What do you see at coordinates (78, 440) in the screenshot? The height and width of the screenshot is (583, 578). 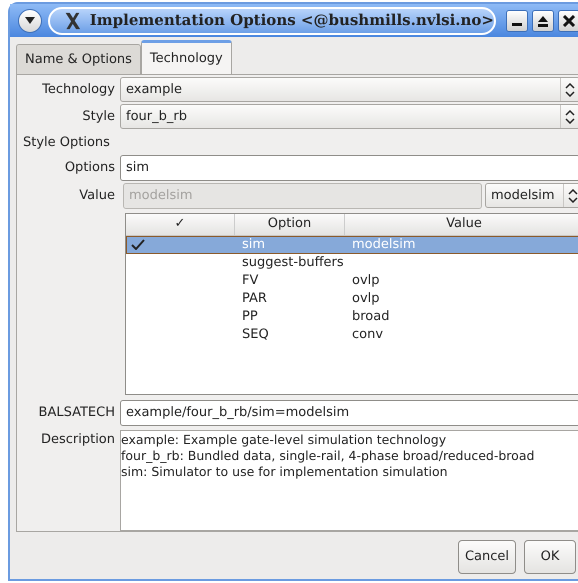 I see `field-label: Description` at bounding box center [78, 440].